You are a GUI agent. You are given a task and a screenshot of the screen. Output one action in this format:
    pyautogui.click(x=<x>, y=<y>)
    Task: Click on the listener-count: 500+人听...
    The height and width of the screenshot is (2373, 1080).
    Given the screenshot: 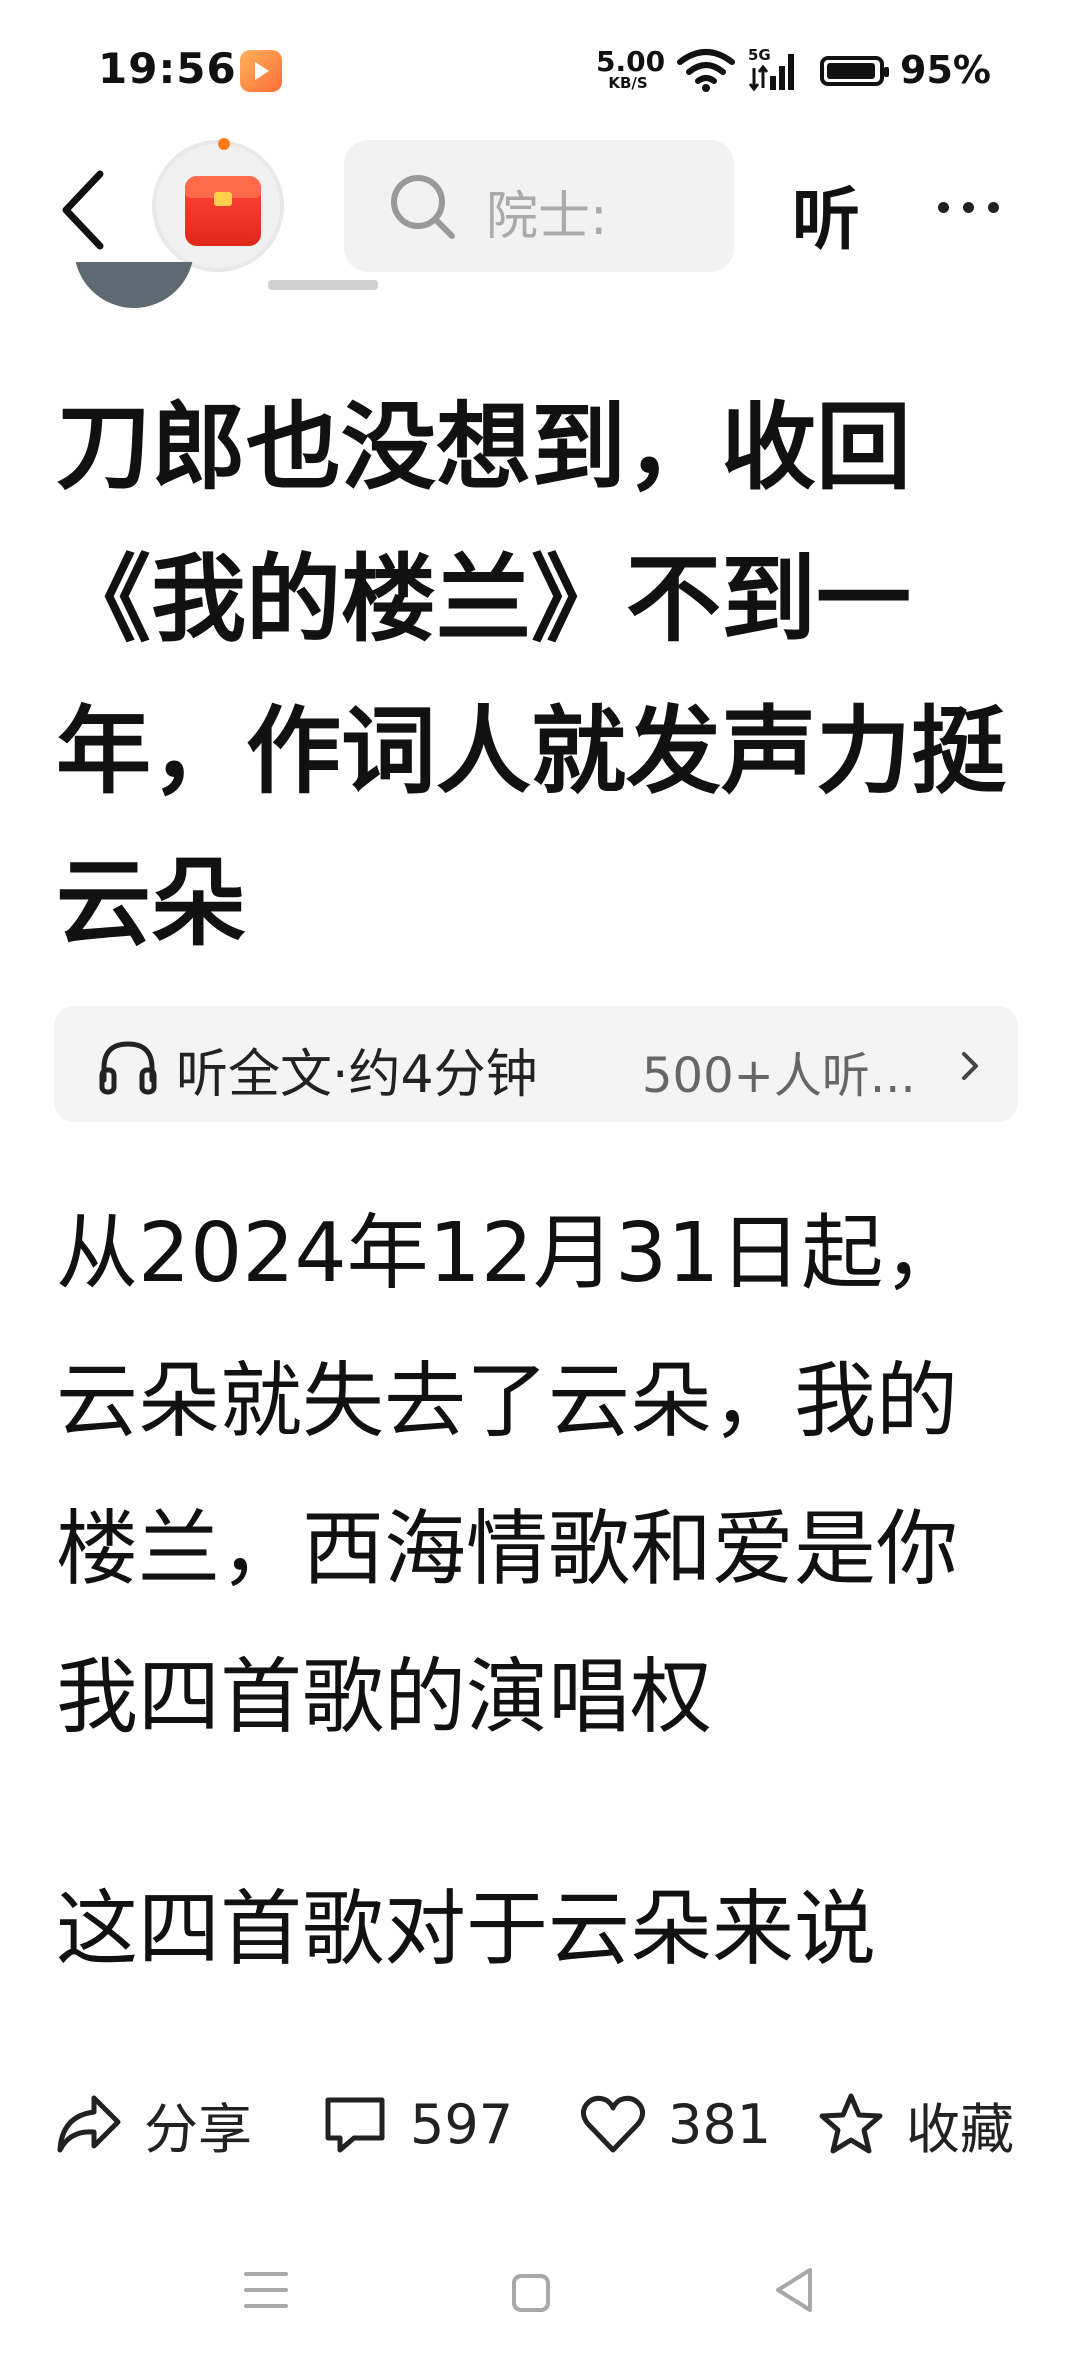 What is the action you would take?
    pyautogui.click(x=779, y=1076)
    